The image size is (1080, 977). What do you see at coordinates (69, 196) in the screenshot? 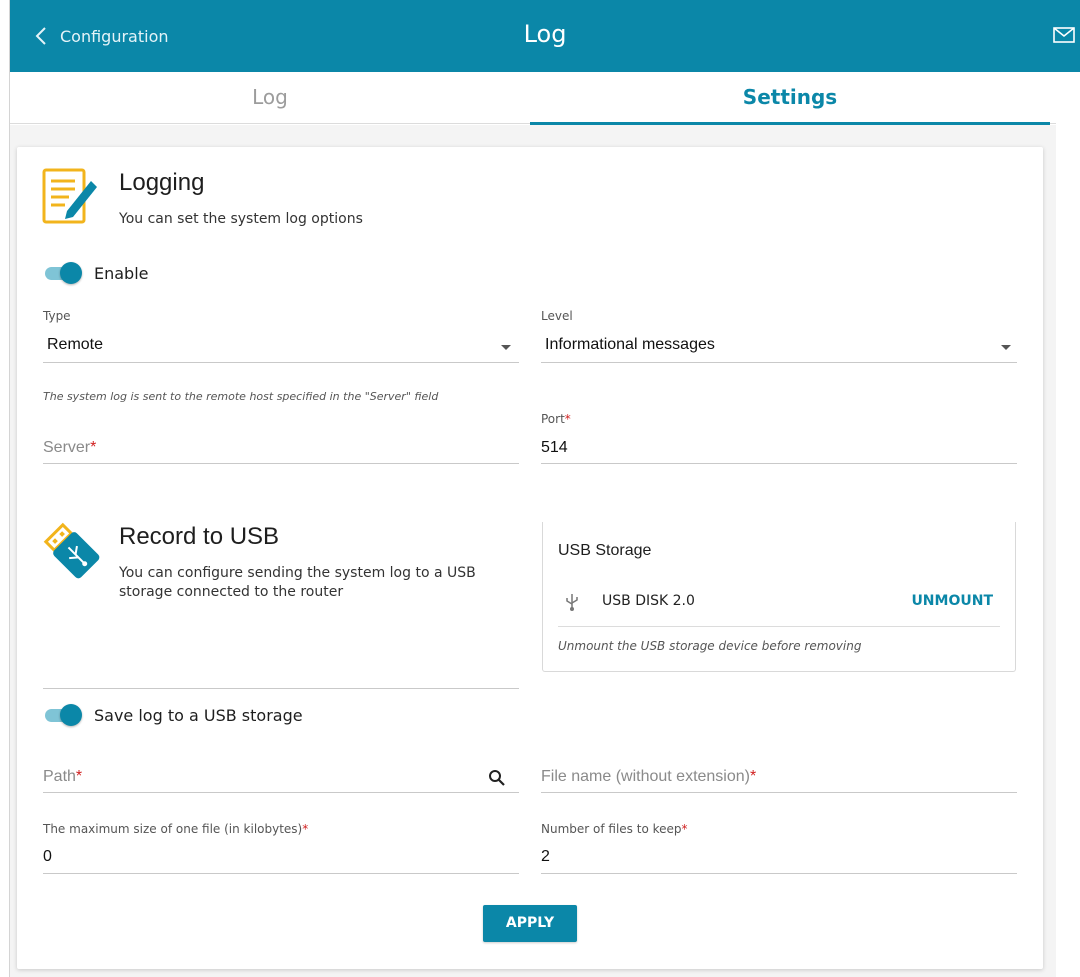
I see `notepad-pencil-icon` at bounding box center [69, 196].